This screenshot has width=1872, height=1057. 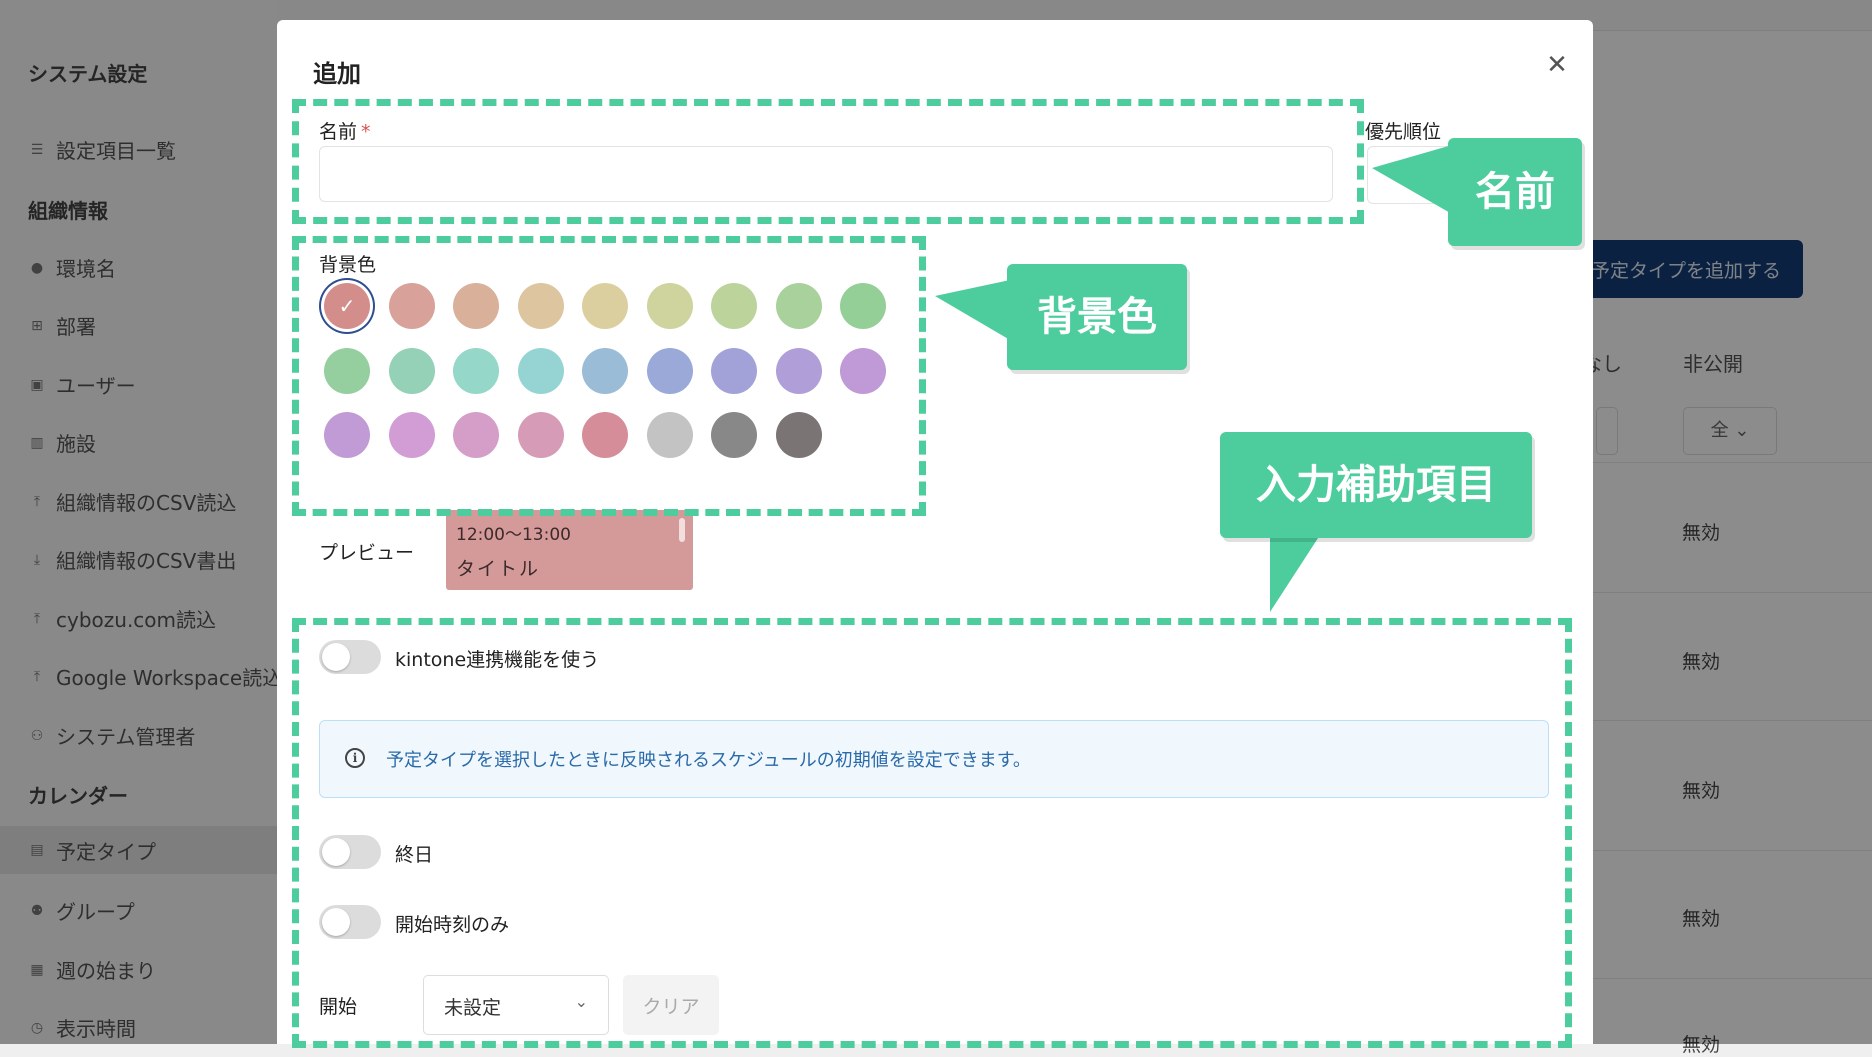 I want to click on name-callout: 名前, so click(x=1515, y=192).